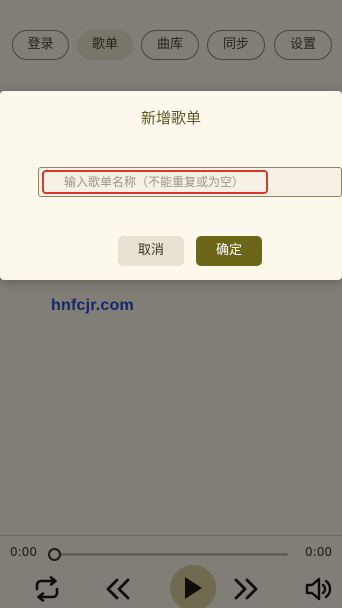 Image resolution: width=342 pixels, height=608 pixels. I want to click on dialog-title: 新增歌单, so click(170, 118).